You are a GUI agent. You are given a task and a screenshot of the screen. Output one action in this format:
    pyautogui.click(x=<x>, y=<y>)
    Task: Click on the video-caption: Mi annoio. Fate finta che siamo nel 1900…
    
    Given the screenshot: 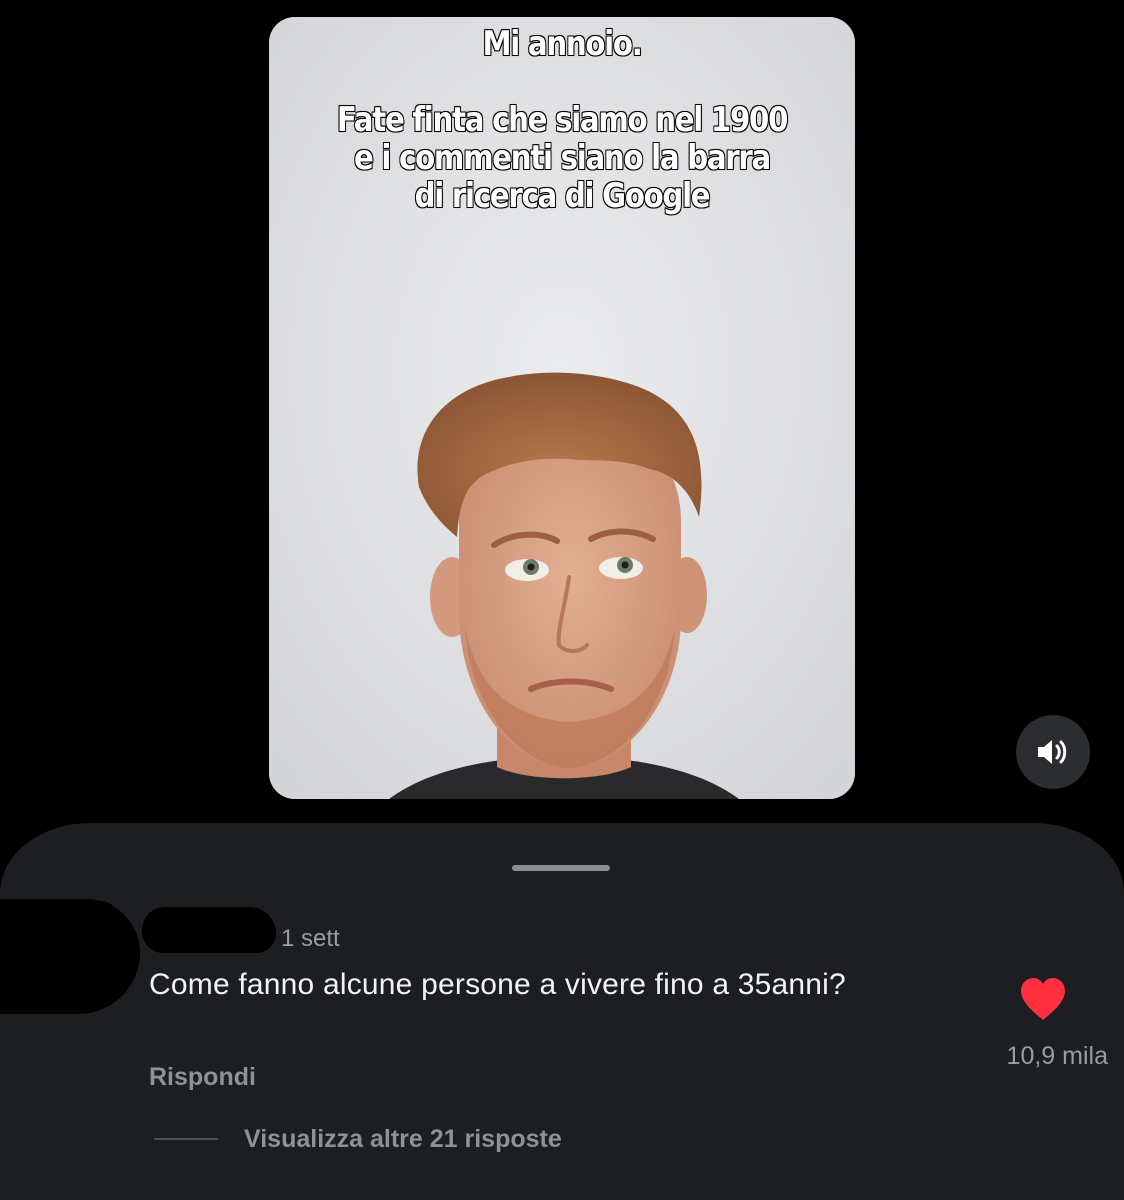 What is the action you would take?
    pyautogui.click(x=562, y=120)
    